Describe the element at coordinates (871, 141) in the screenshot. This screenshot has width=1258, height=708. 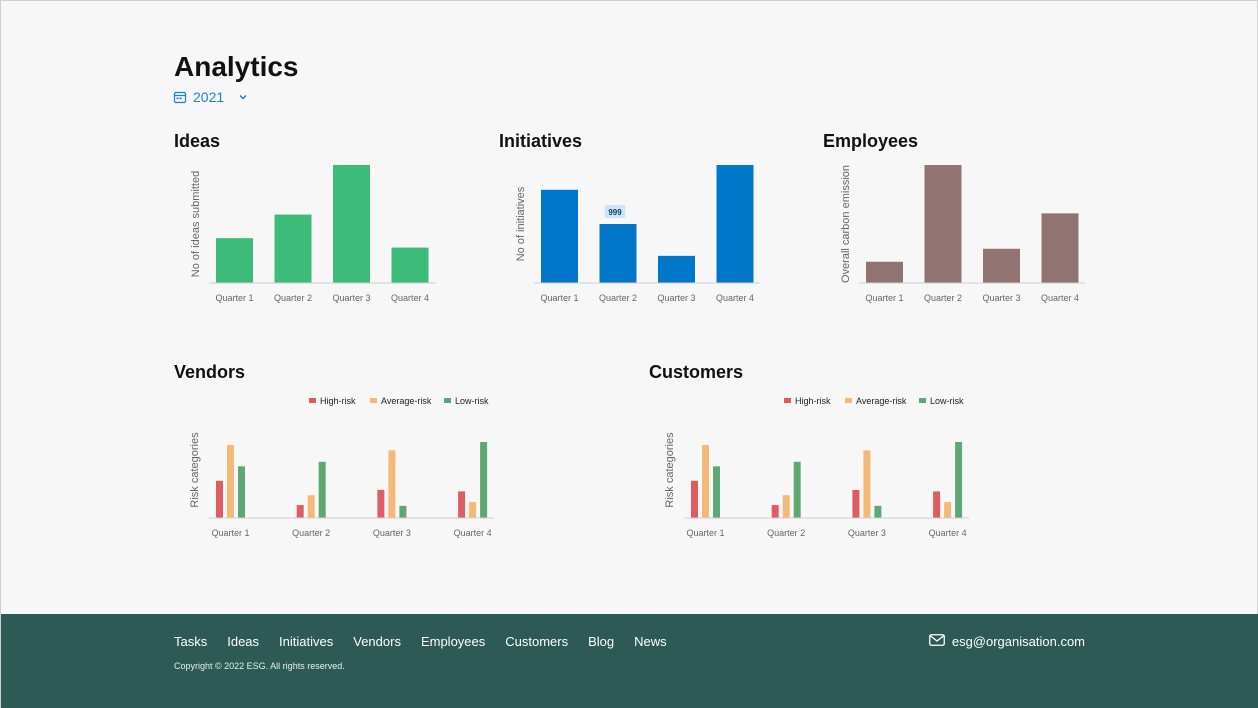
I see `employees-title: Employees` at that location.